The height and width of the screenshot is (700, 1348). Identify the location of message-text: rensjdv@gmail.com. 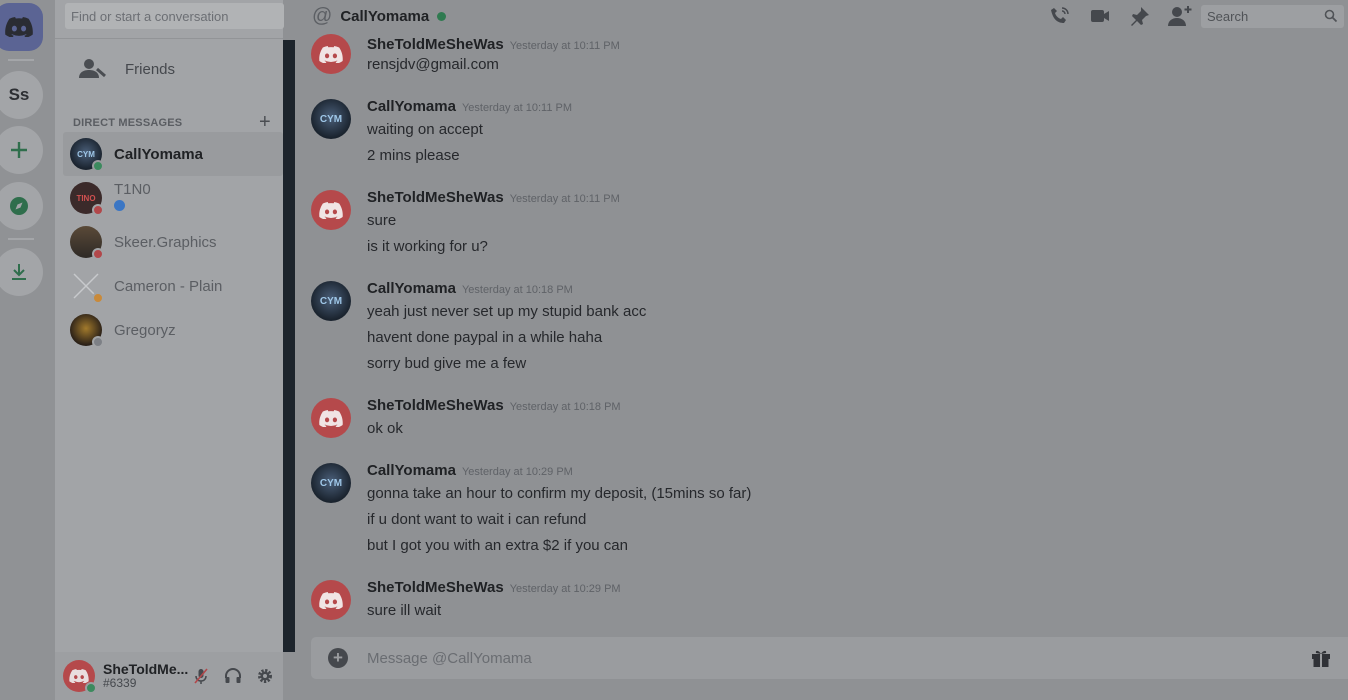
(433, 64).